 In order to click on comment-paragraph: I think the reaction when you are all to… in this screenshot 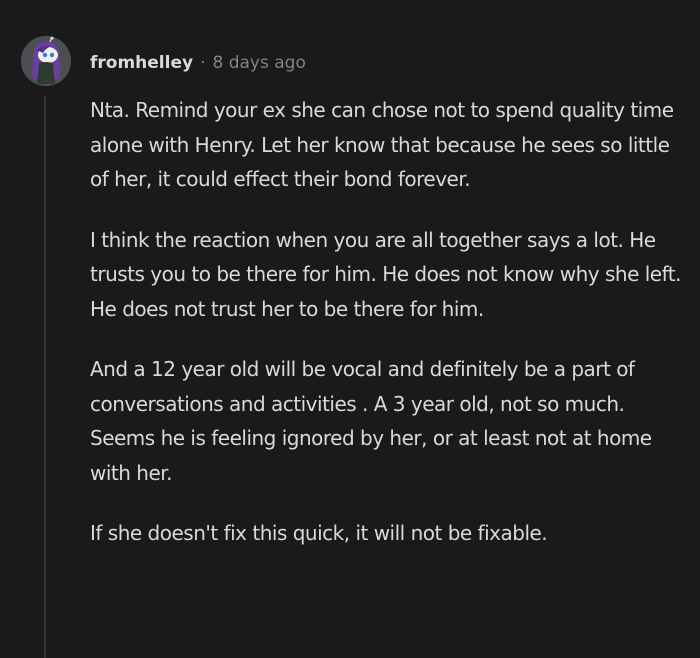, I will do `click(386, 274)`.